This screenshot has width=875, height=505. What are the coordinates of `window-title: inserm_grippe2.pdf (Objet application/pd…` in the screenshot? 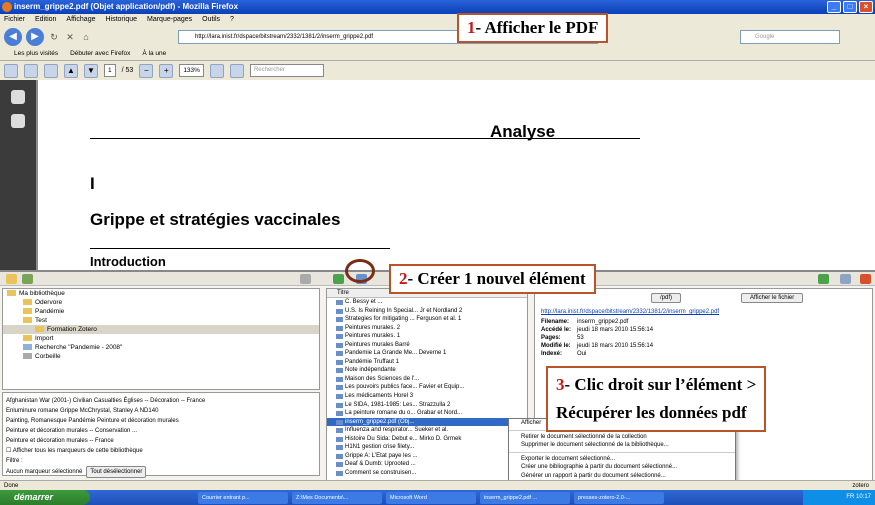 It's located at (126, 6).